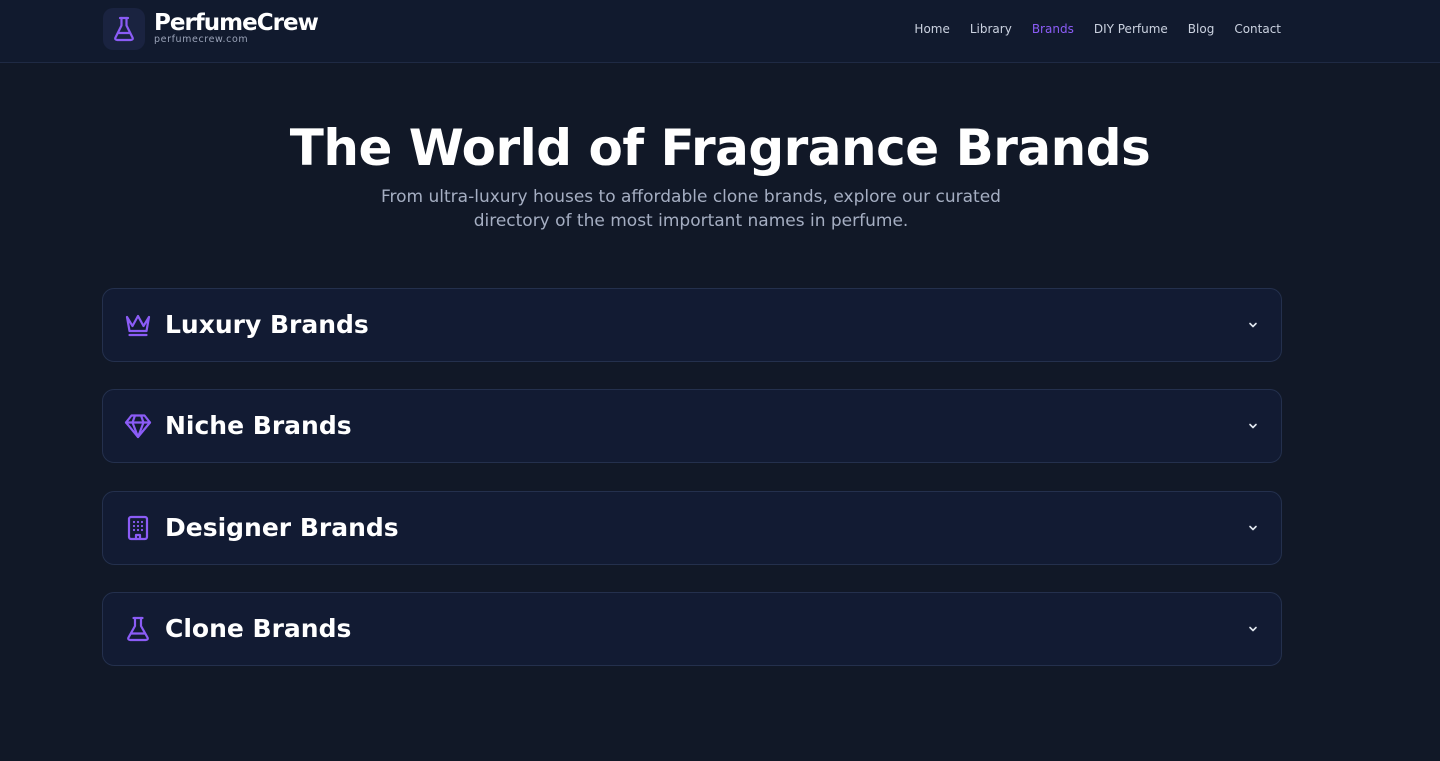  What do you see at coordinates (236, 22) in the screenshot?
I see `brand-name: PerfumeCrew` at bounding box center [236, 22].